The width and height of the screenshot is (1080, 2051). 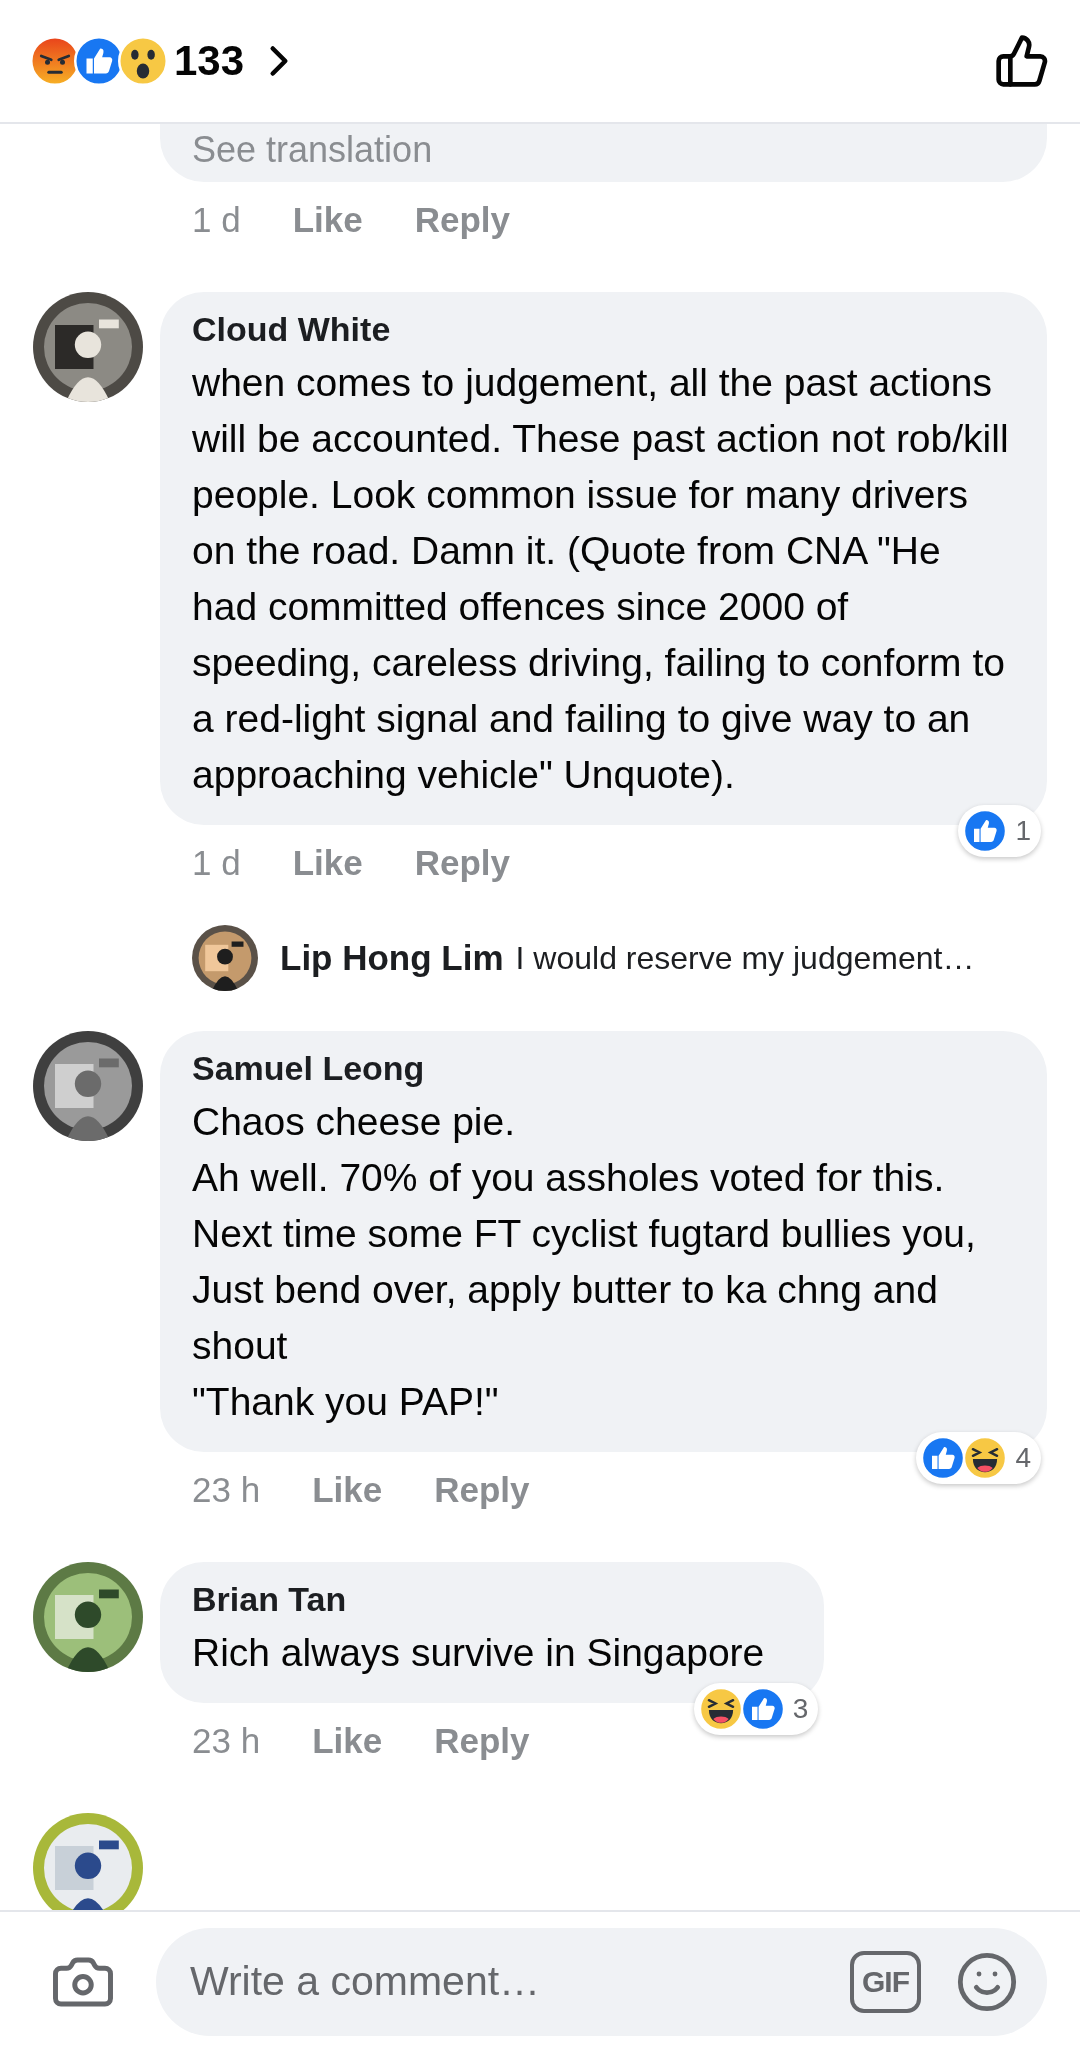 What do you see at coordinates (478, 1653) in the screenshot?
I see `comment-text: Rich always survive in Singapore` at bounding box center [478, 1653].